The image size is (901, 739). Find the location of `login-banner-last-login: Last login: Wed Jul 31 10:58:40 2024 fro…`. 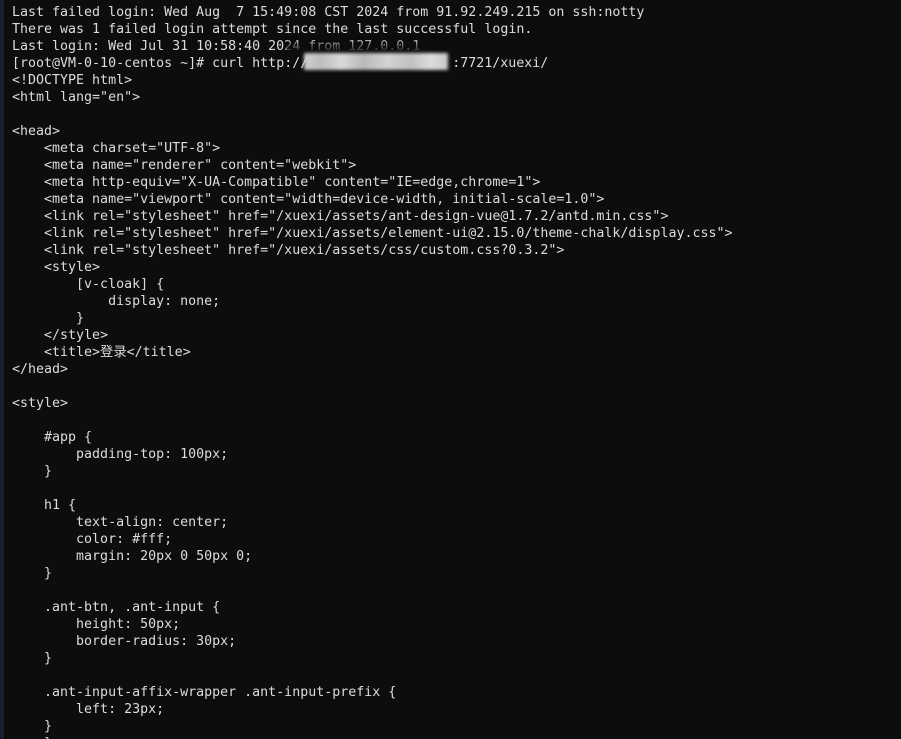

login-banner-last-login: Last login: Wed Jul 31 10:58:40 2024 fro… is located at coordinates (216, 46).